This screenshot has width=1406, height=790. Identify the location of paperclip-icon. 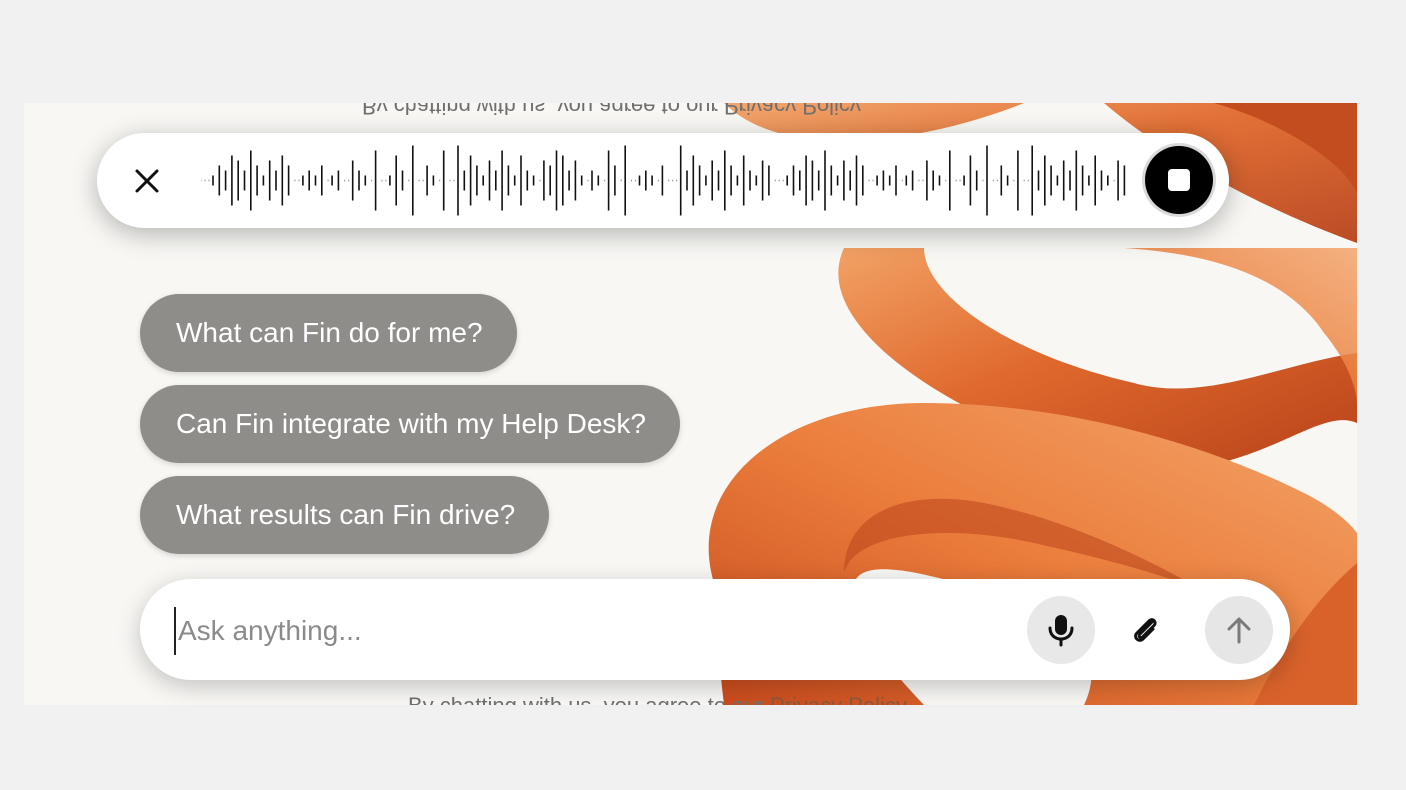
(1145, 630).